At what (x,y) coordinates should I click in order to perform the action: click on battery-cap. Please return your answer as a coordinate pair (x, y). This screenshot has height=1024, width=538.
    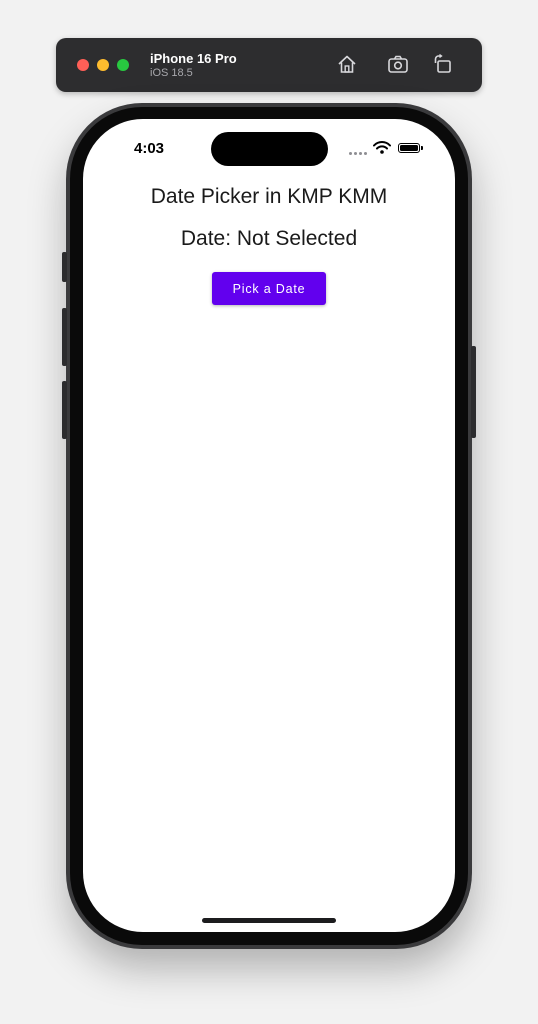
    Looking at the image, I should click on (422, 148).